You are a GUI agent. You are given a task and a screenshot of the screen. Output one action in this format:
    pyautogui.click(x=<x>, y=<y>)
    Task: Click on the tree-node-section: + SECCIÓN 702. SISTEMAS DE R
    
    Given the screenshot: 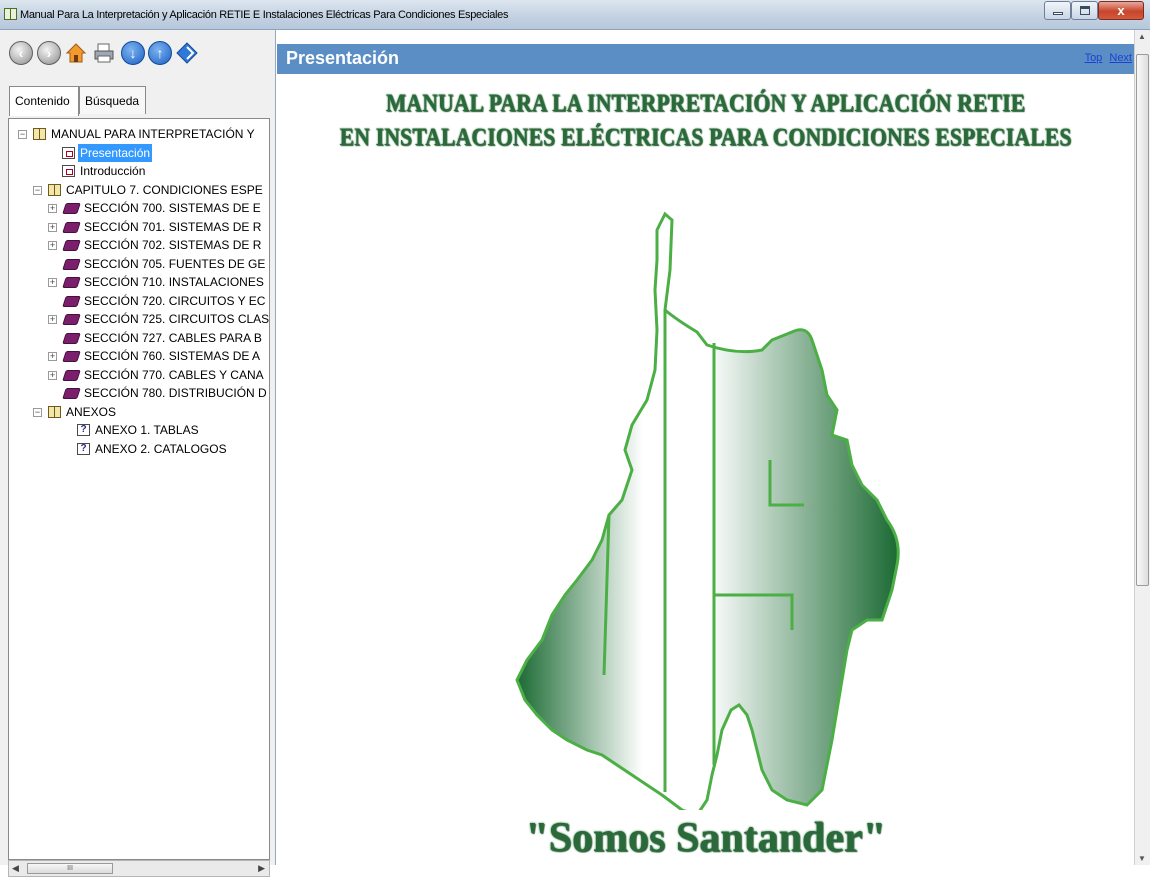 What is the action you would take?
    pyautogui.click(x=139, y=245)
    